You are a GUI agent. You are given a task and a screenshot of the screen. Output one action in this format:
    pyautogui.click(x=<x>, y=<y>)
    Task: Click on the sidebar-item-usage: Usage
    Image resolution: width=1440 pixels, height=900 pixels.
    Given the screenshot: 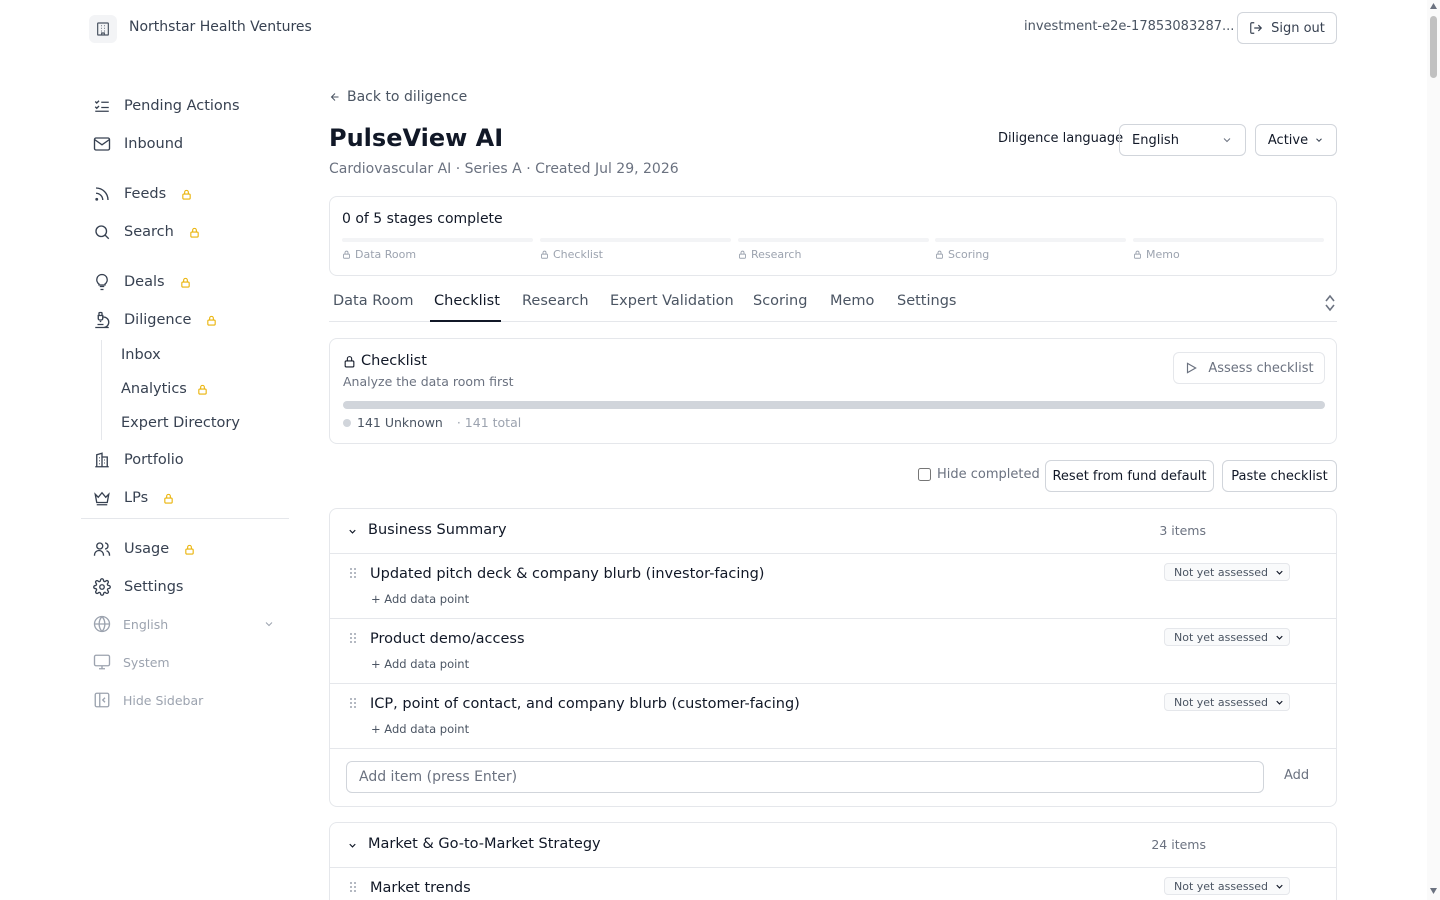 What is the action you would take?
    pyautogui.click(x=144, y=549)
    